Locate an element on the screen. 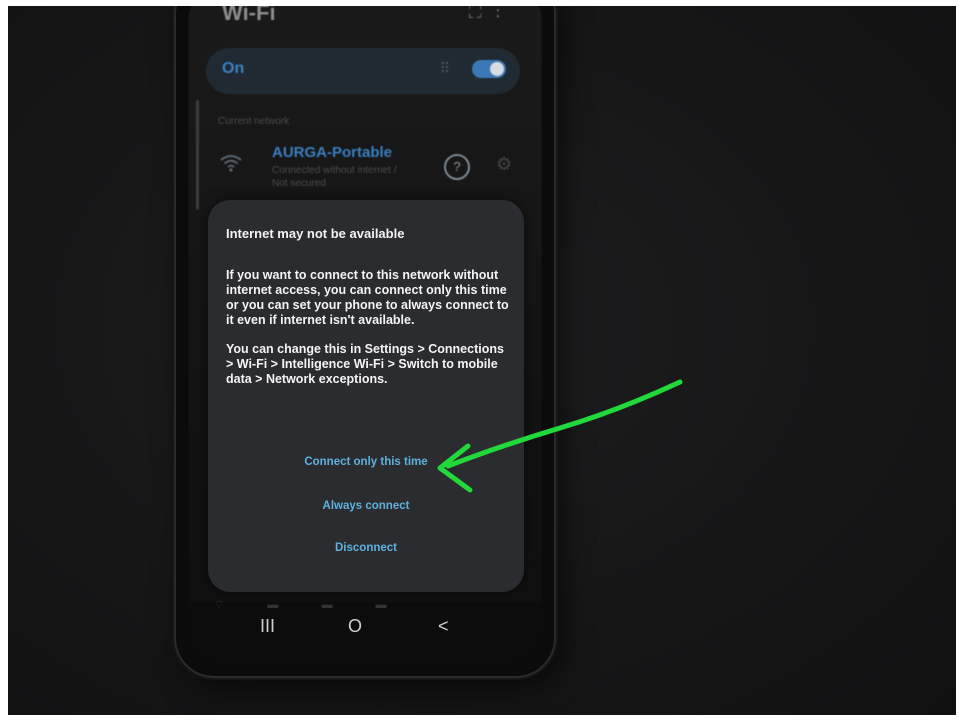 This screenshot has height=721, width=959. wifi-toggle-switch is located at coordinates (489, 69).